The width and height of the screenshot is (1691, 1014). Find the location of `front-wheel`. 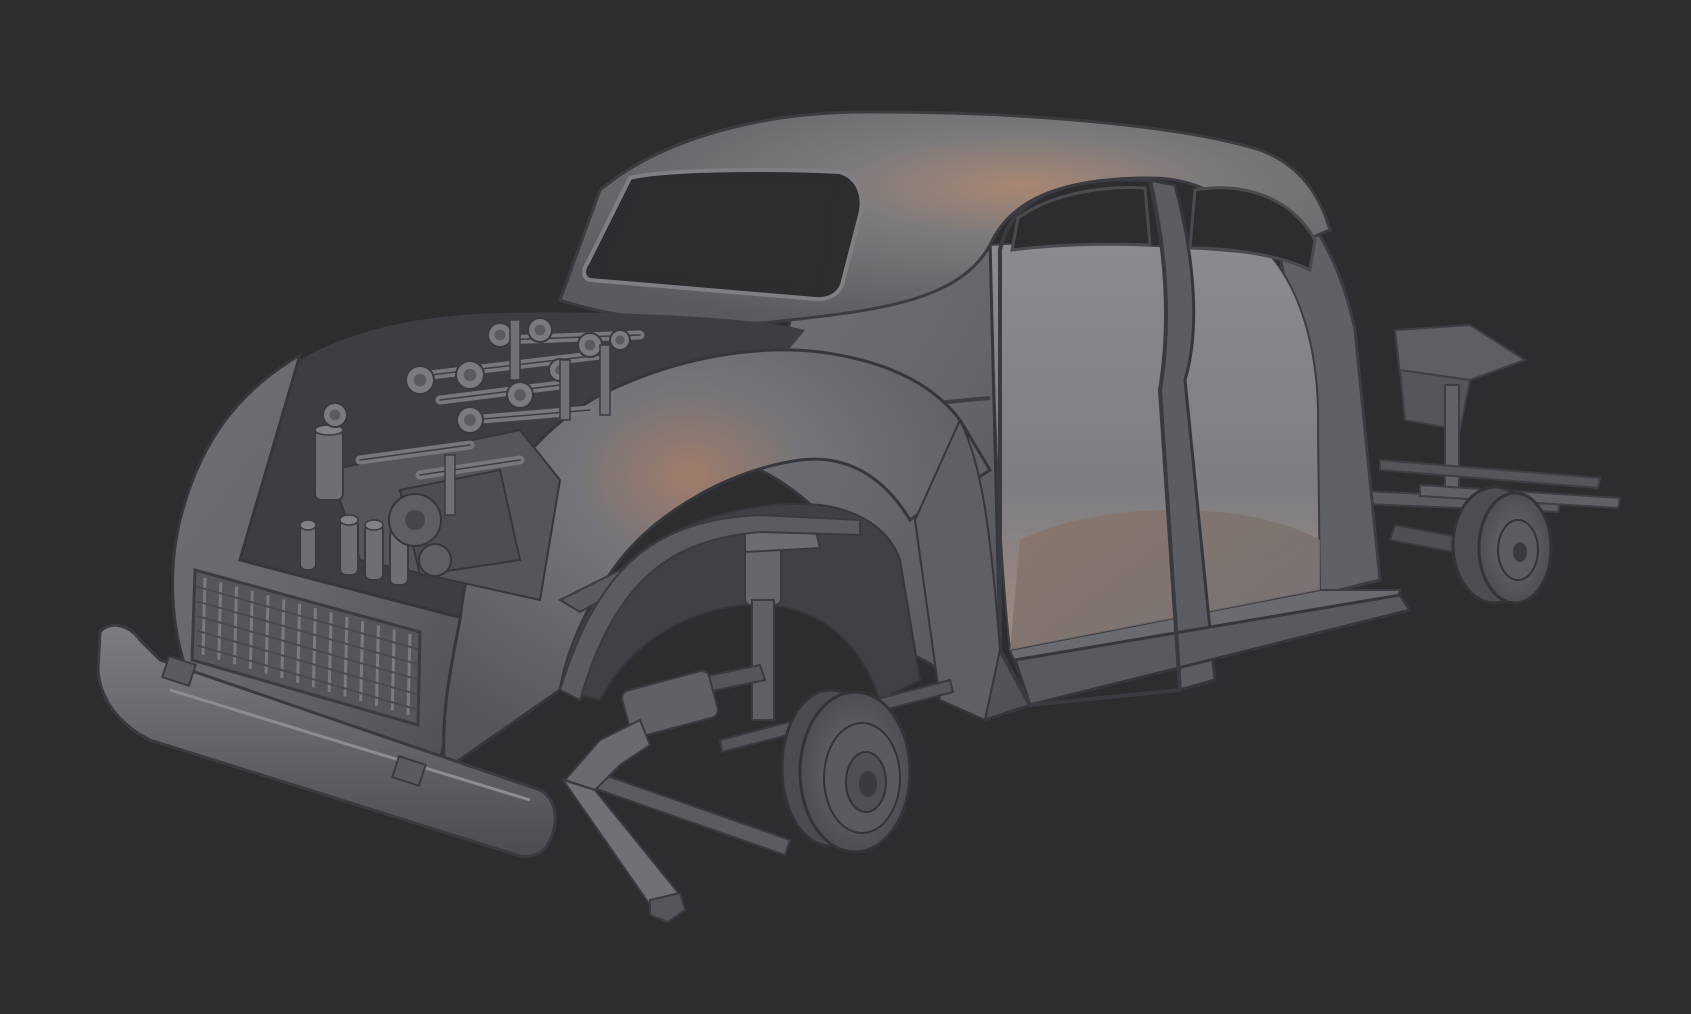

front-wheel is located at coordinates (846, 771).